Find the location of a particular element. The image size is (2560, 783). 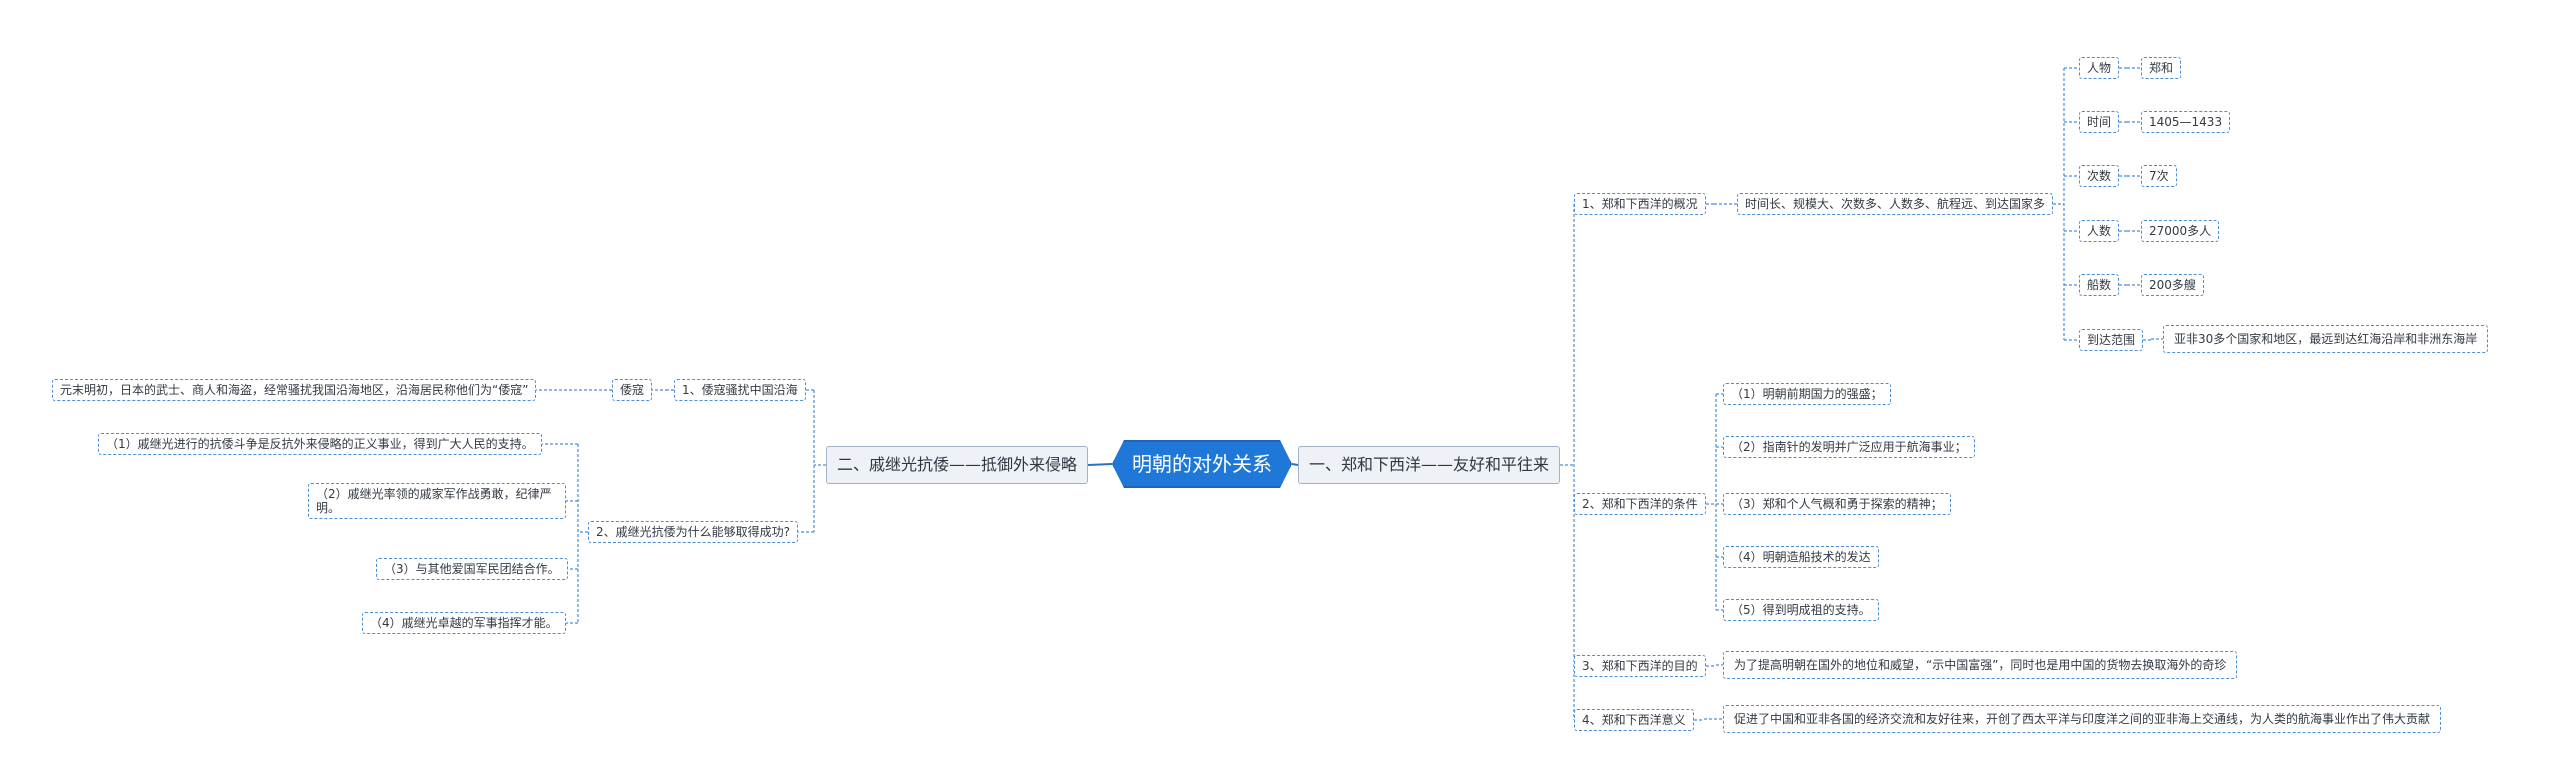

key-people: 人数 is located at coordinates (2099, 231).